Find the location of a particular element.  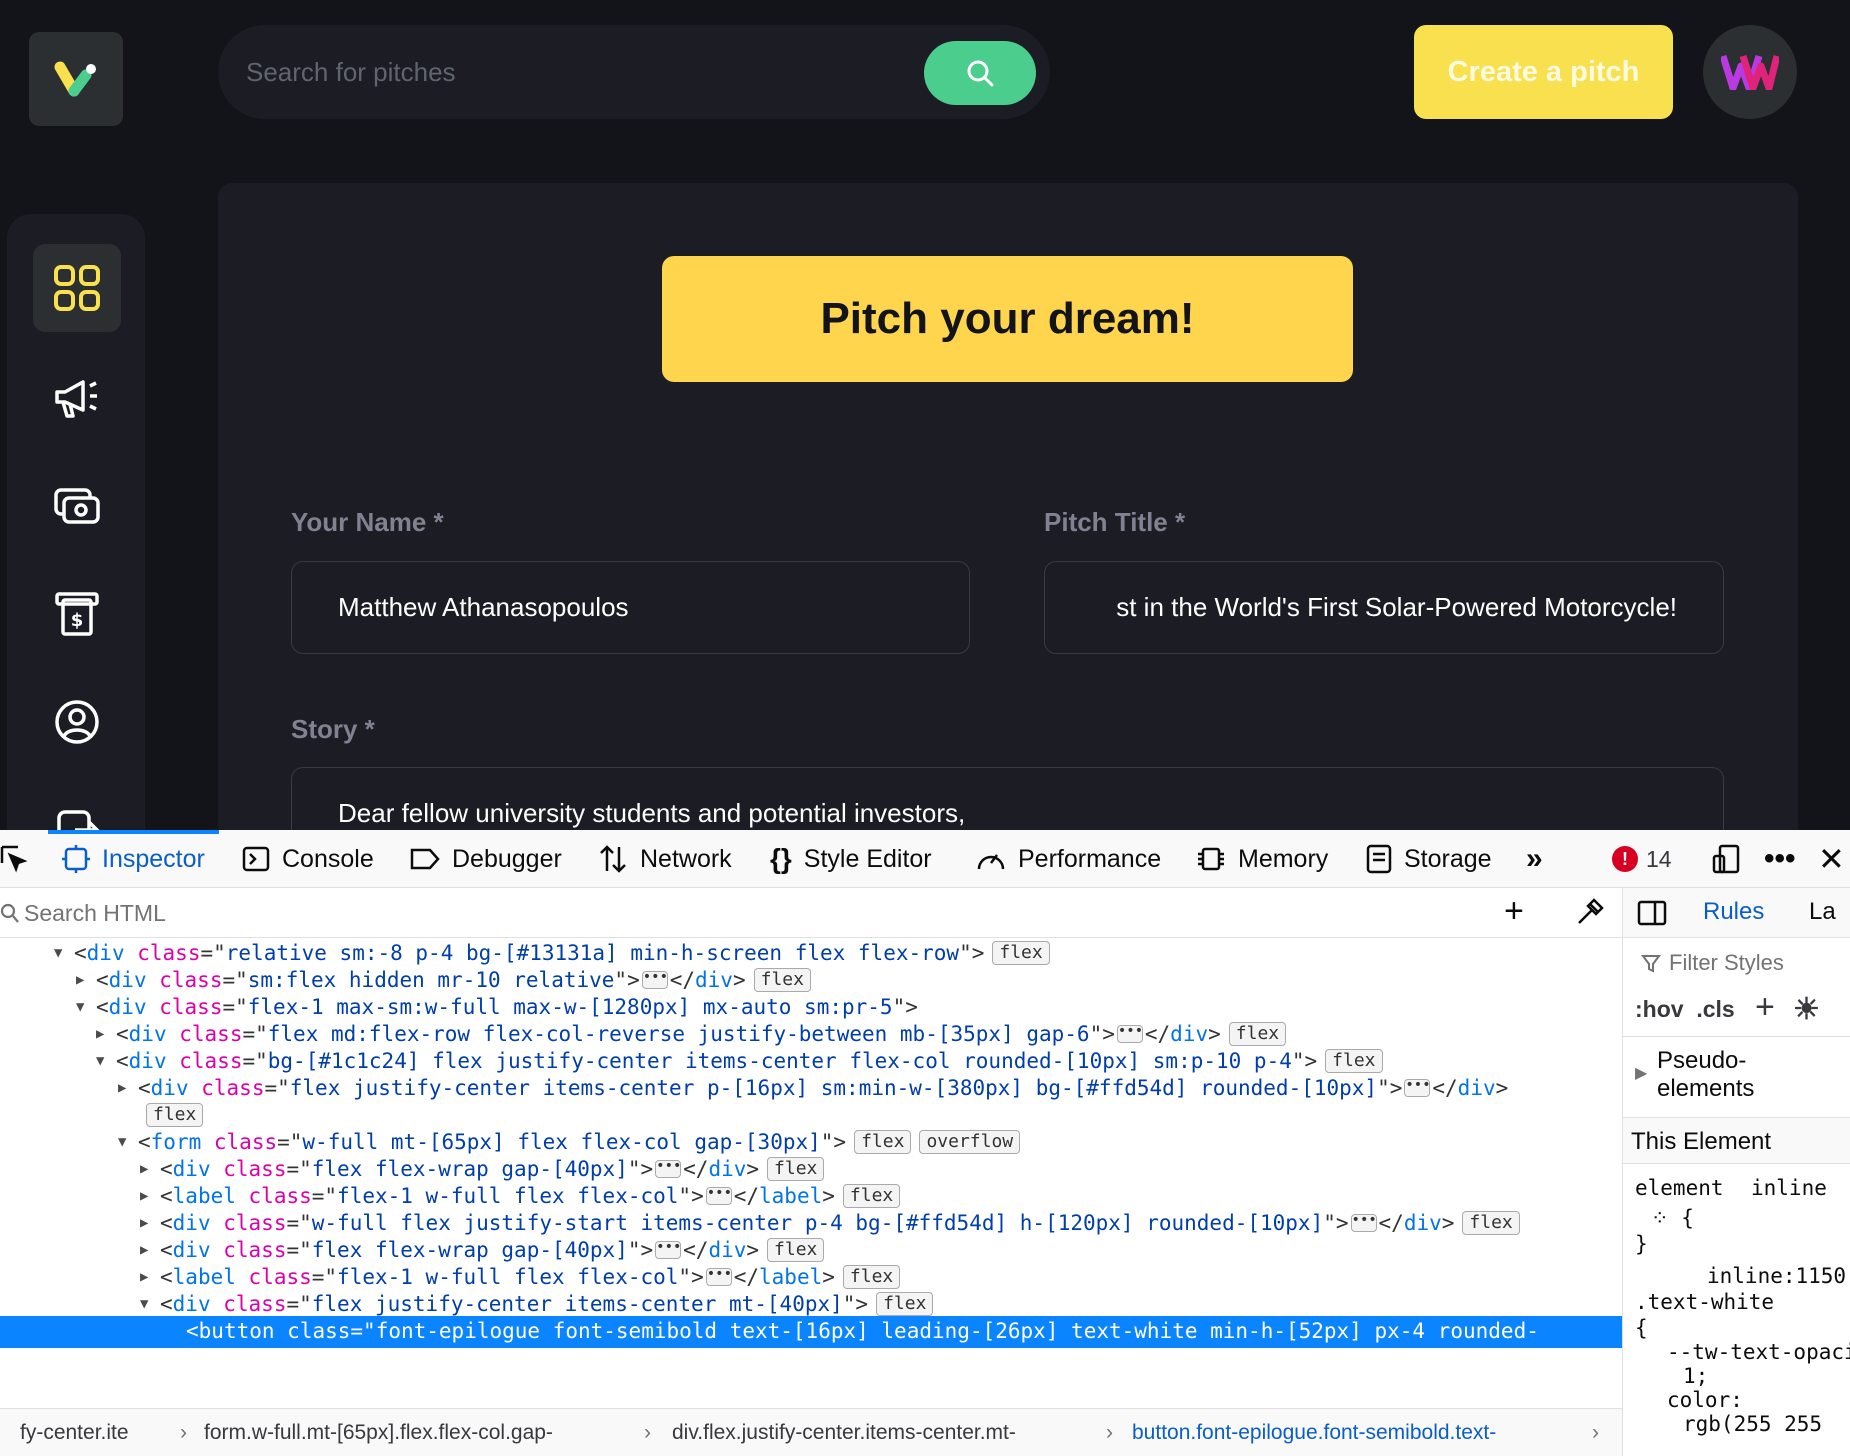

sidebar-item-logout is located at coordinates (77, 808).